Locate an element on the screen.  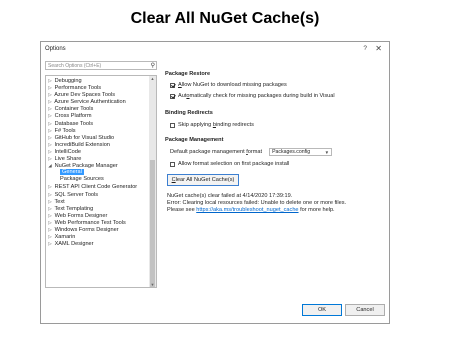
tree-item: ▷ Web Performance Test Tools is located at coordinates (98, 222).